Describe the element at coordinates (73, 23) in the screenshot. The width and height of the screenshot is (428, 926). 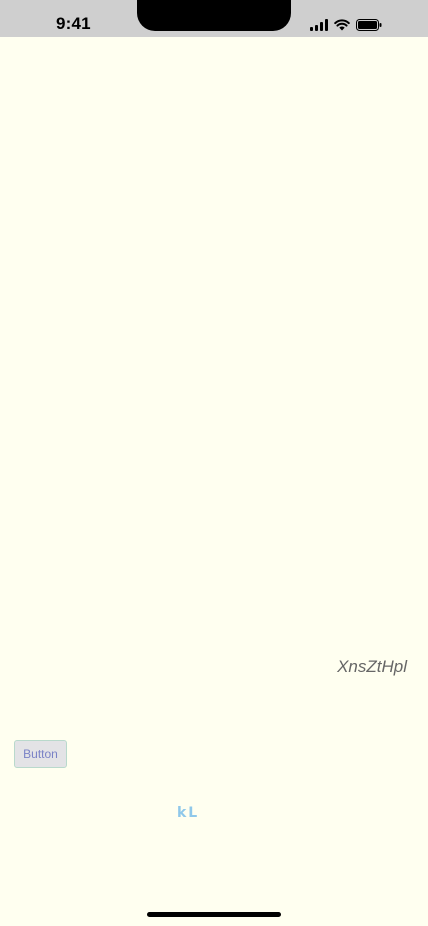
I see `status-time: 9:41` at that location.